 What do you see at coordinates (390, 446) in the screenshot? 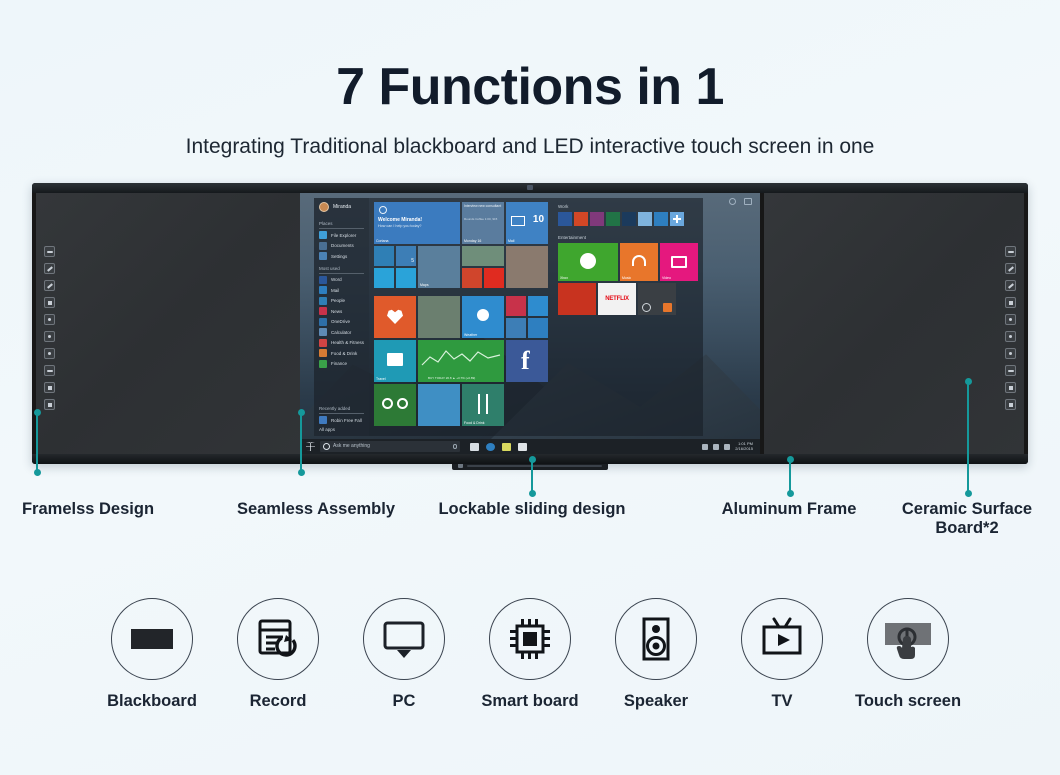
I see `search-input: Ask me anything` at bounding box center [390, 446].